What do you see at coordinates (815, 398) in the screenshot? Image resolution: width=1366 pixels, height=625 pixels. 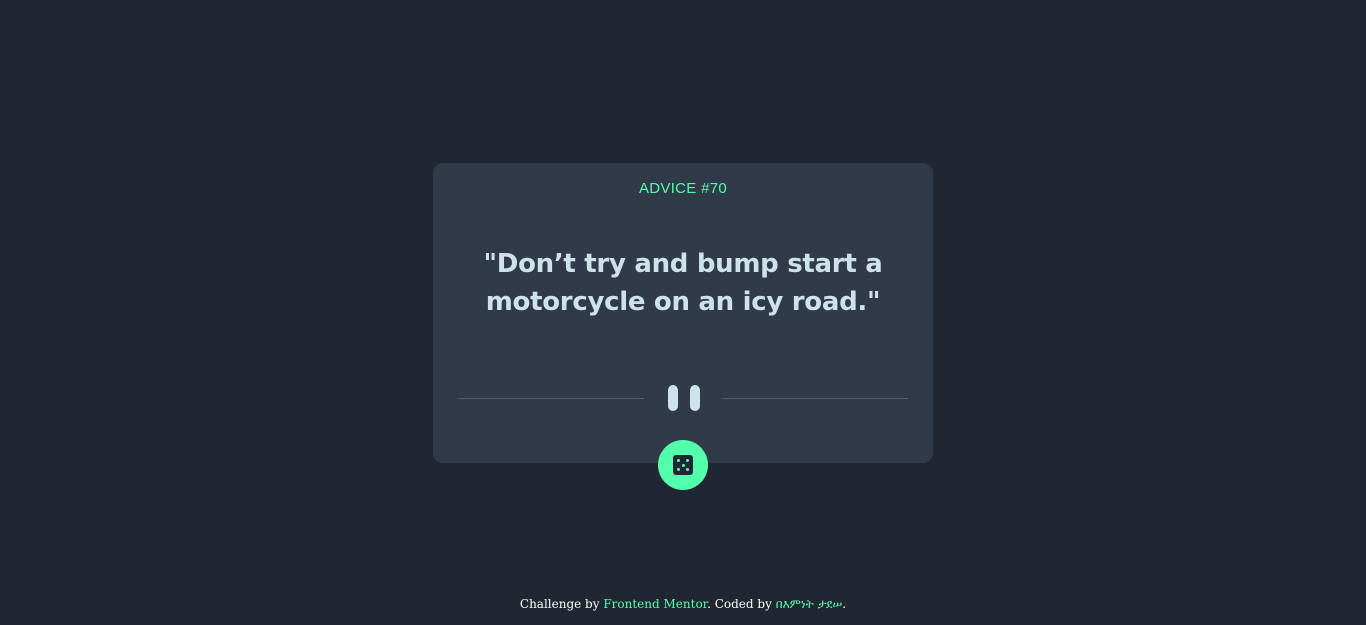 I see `divider-line-right` at bounding box center [815, 398].